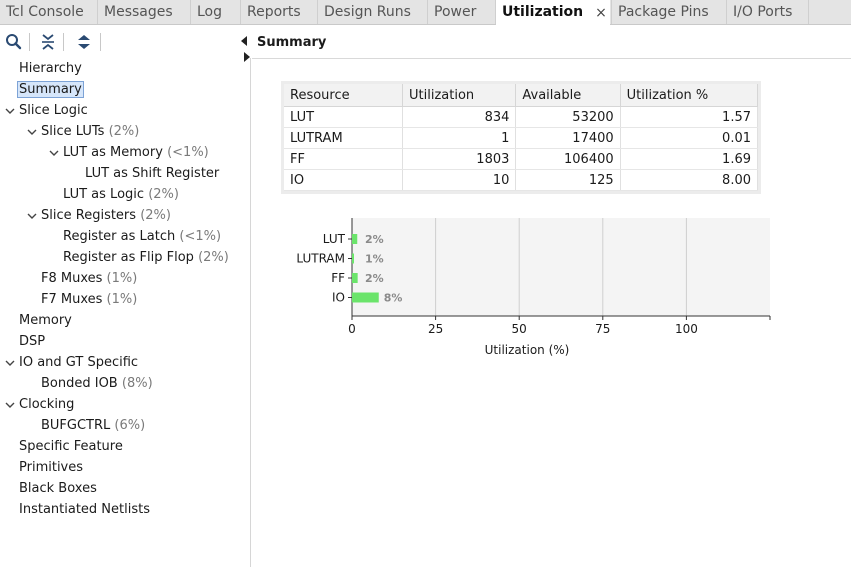  What do you see at coordinates (459, 180) in the screenshot?
I see `utilization-cell: 10` at bounding box center [459, 180].